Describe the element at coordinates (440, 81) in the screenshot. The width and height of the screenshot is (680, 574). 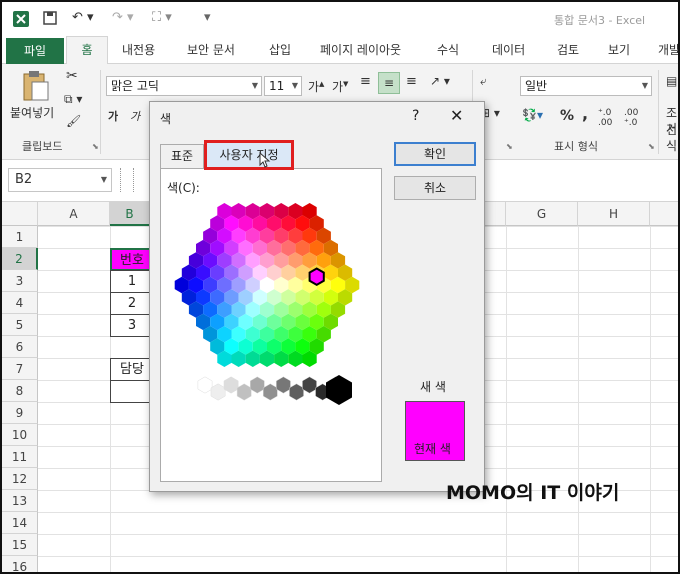
I see `orientation-icon: ↗ ▾` at that location.